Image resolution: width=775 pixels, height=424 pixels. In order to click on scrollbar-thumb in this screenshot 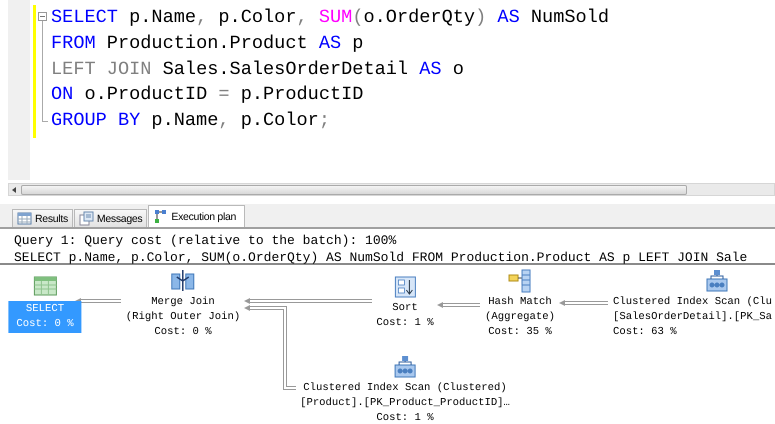, I will do `click(354, 189)`.